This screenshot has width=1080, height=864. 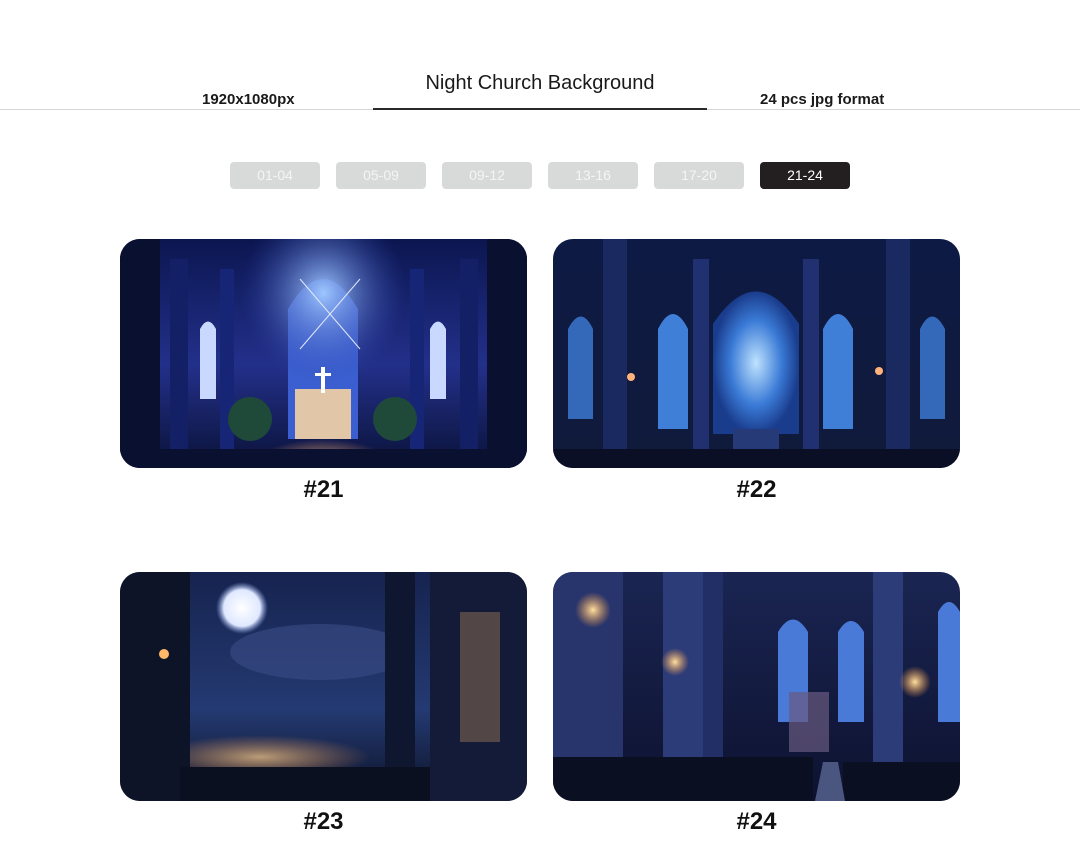 What do you see at coordinates (540, 83) in the screenshot?
I see `page-title: Night Church Background` at bounding box center [540, 83].